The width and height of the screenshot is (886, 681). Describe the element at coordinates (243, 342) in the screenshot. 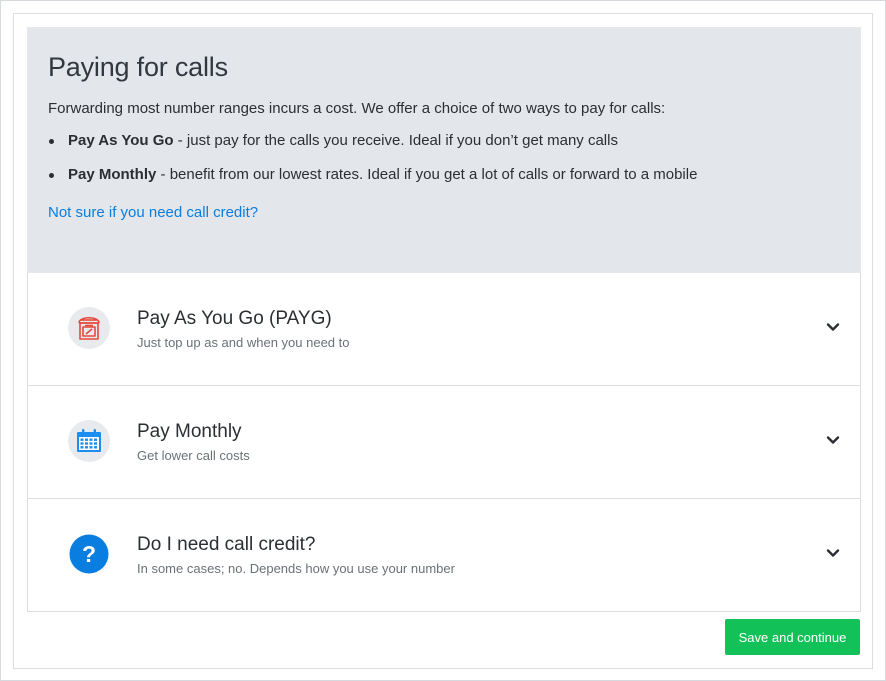

I see `accordion-subtitle-payg: Just top up as and when you need to` at that location.